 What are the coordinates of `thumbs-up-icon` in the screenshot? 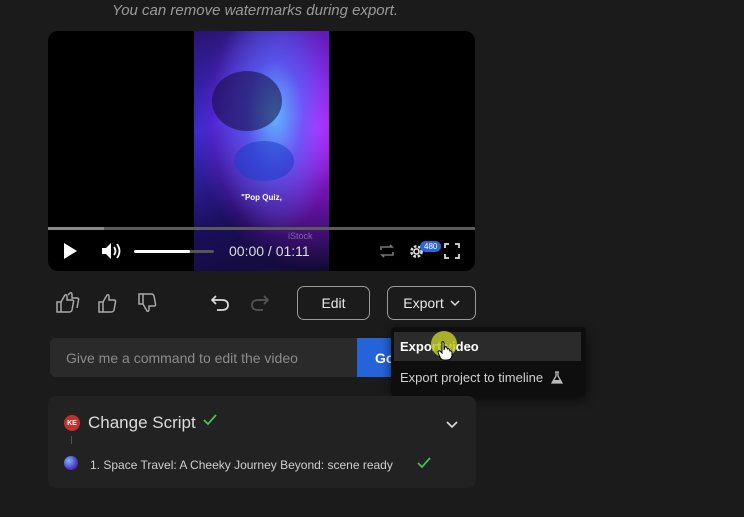 It's located at (107, 303).